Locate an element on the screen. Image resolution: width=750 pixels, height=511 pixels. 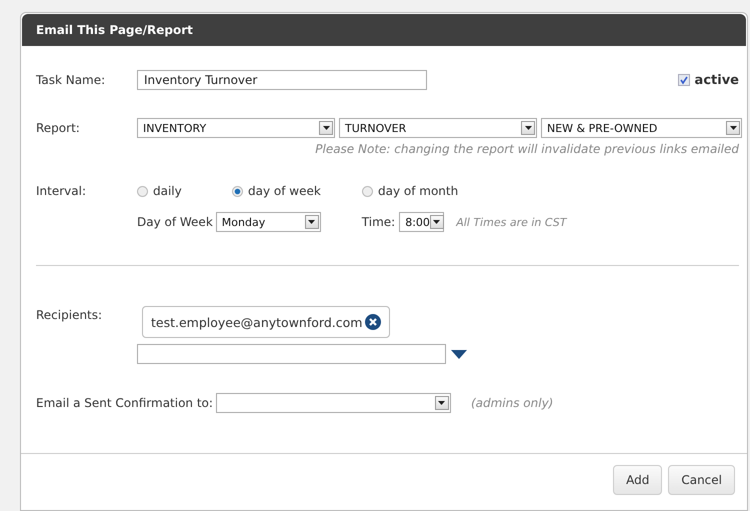
field-label: Recipients: is located at coordinates (70, 315).